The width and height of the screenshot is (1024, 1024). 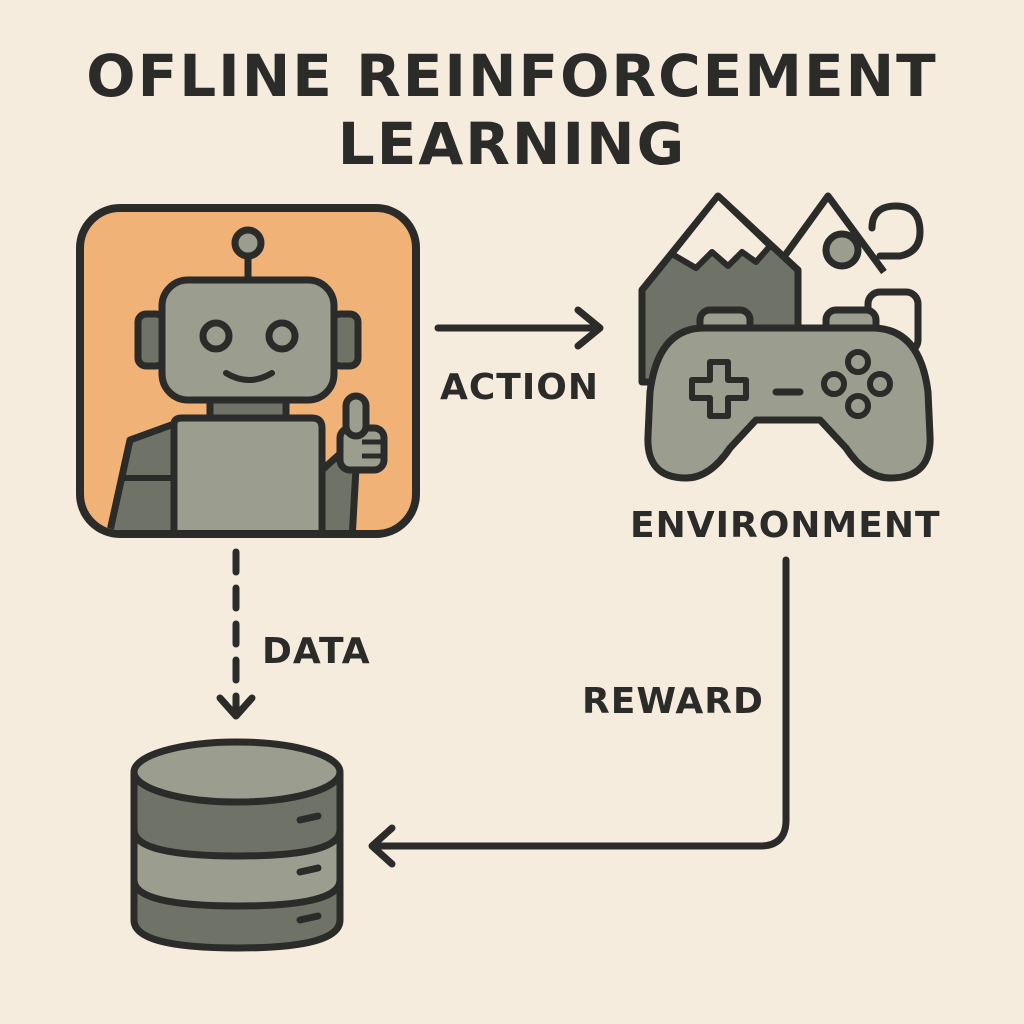 What do you see at coordinates (673, 701) in the screenshot?
I see `reward-label: REWARD` at bounding box center [673, 701].